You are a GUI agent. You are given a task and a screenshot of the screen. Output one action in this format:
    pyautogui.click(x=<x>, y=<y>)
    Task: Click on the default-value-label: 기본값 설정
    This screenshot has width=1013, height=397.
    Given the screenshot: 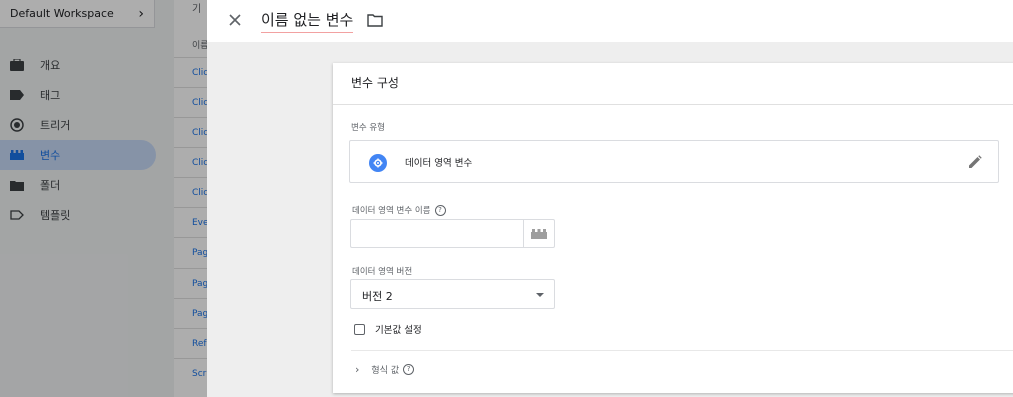 What is the action you would take?
    pyautogui.click(x=398, y=330)
    